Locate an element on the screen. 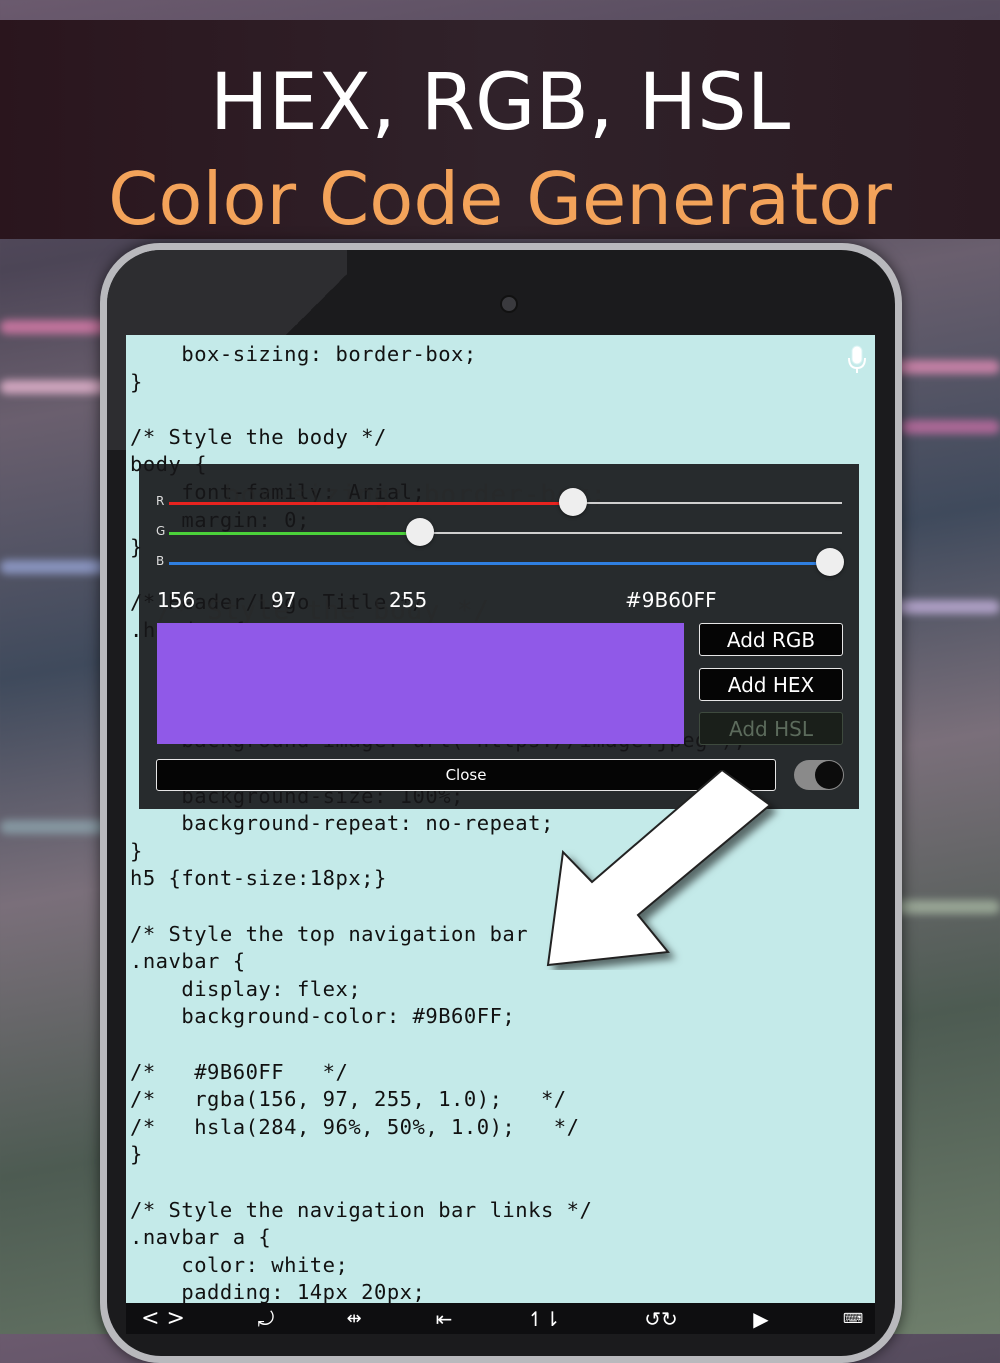 The height and width of the screenshot is (1363, 1000). add-rgb-button: Add RGB is located at coordinates (771, 639).